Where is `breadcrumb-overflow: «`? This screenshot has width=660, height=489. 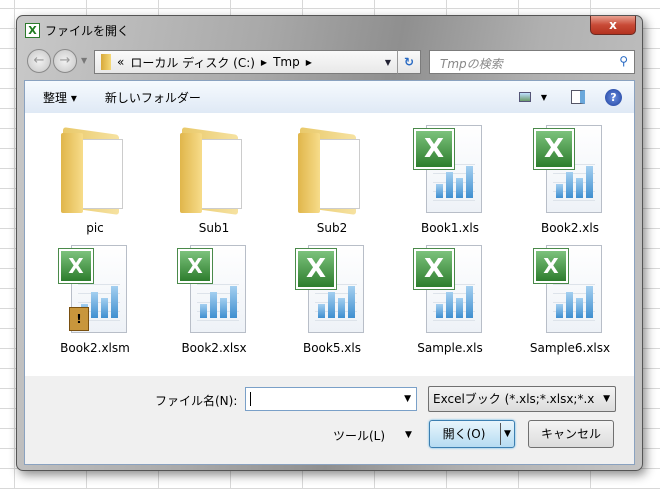 breadcrumb-overflow: « is located at coordinates (120, 62).